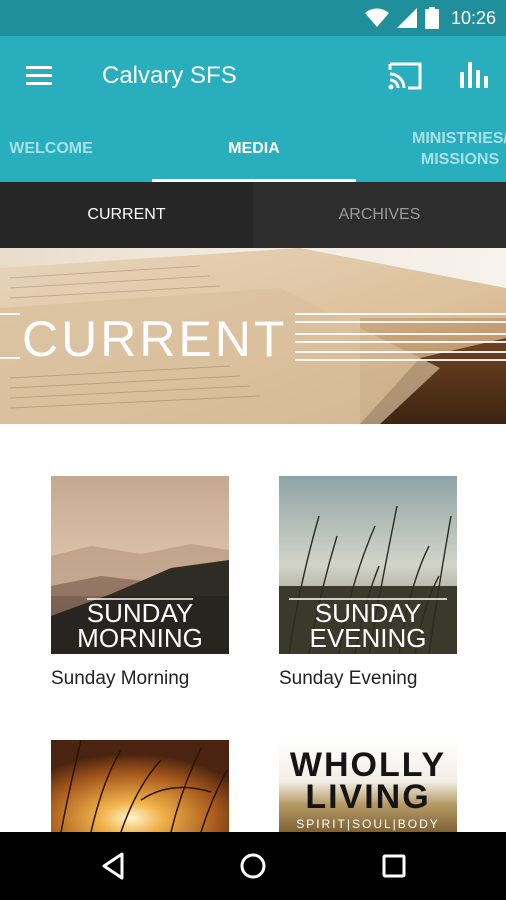 The height and width of the screenshot is (900, 506). What do you see at coordinates (367, 797) in the screenshot?
I see `wholly-living-art-line2: LIVING` at bounding box center [367, 797].